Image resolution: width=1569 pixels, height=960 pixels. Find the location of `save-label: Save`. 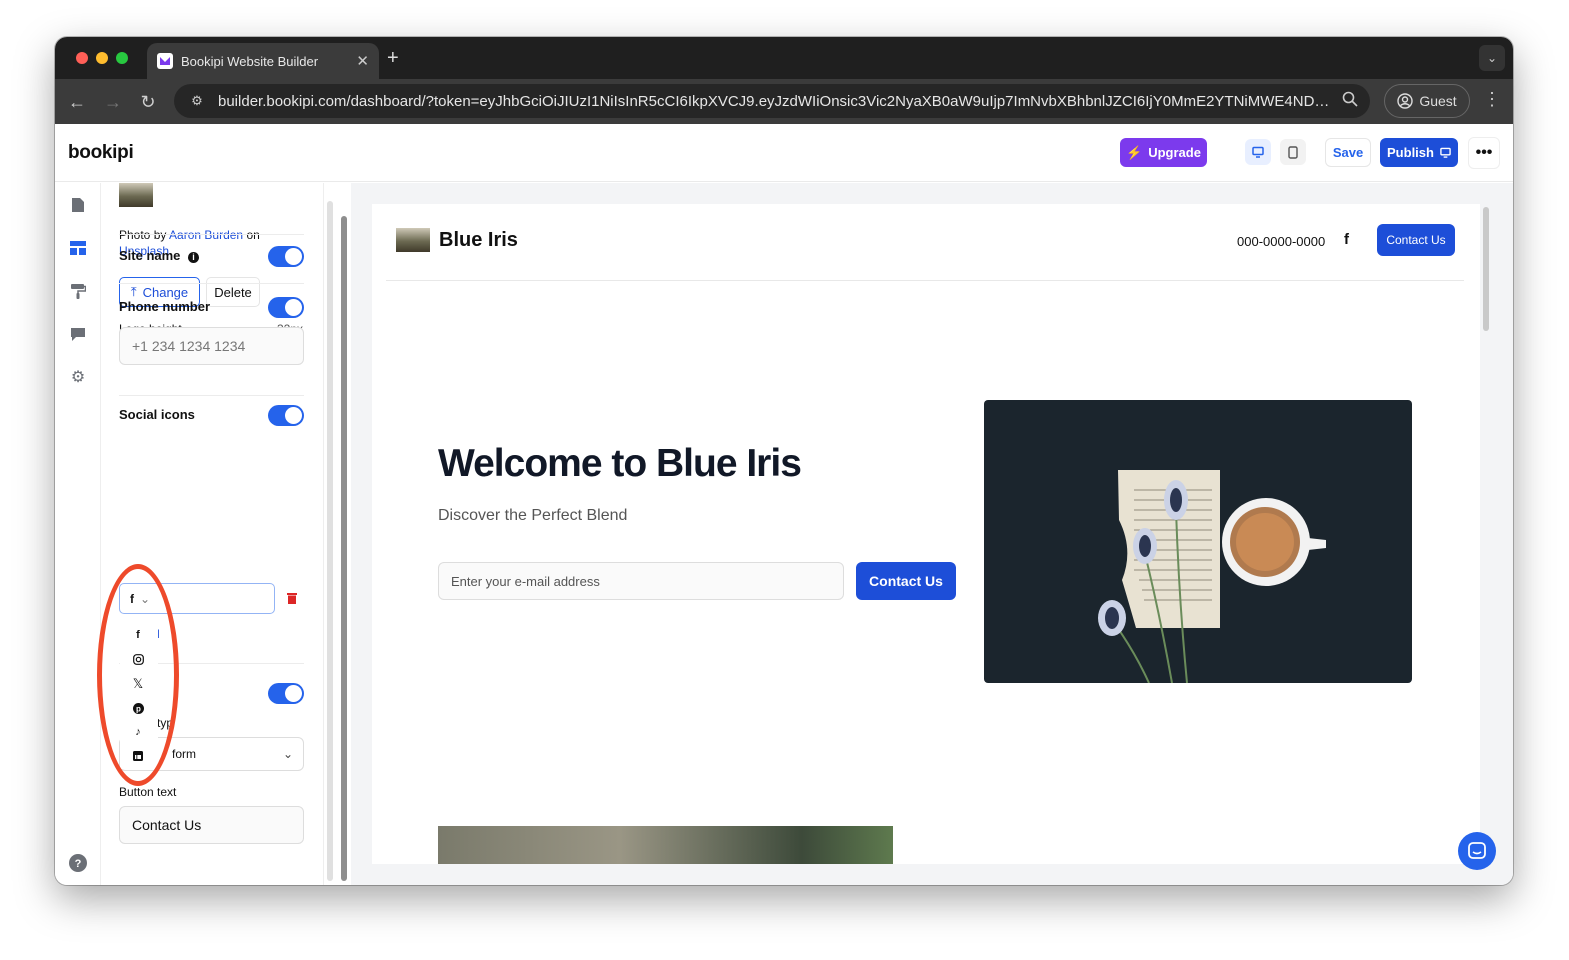

save-label: Save is located at coordinates (1348, 152).